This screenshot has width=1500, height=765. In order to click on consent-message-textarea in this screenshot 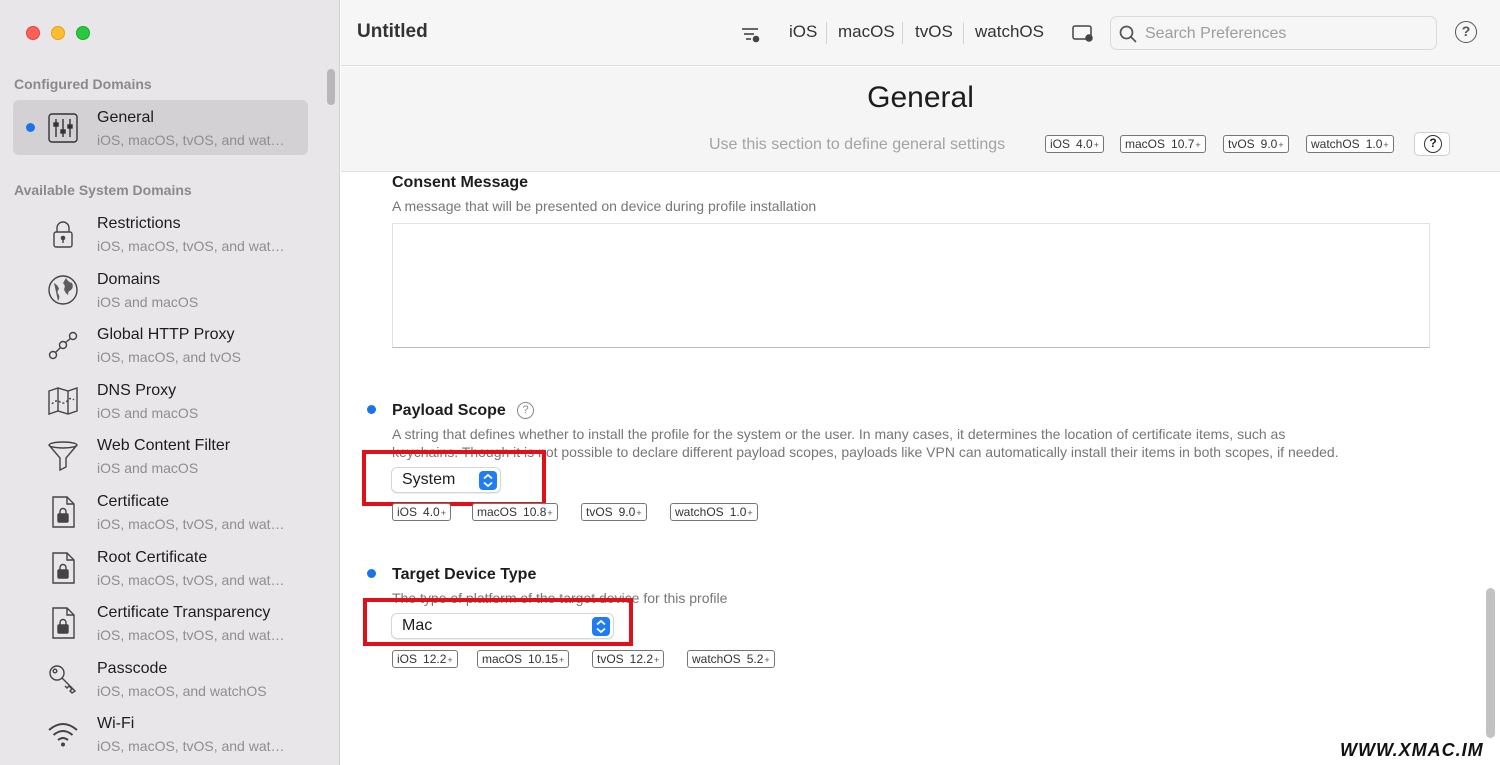, I will do `click(911, 285)`.